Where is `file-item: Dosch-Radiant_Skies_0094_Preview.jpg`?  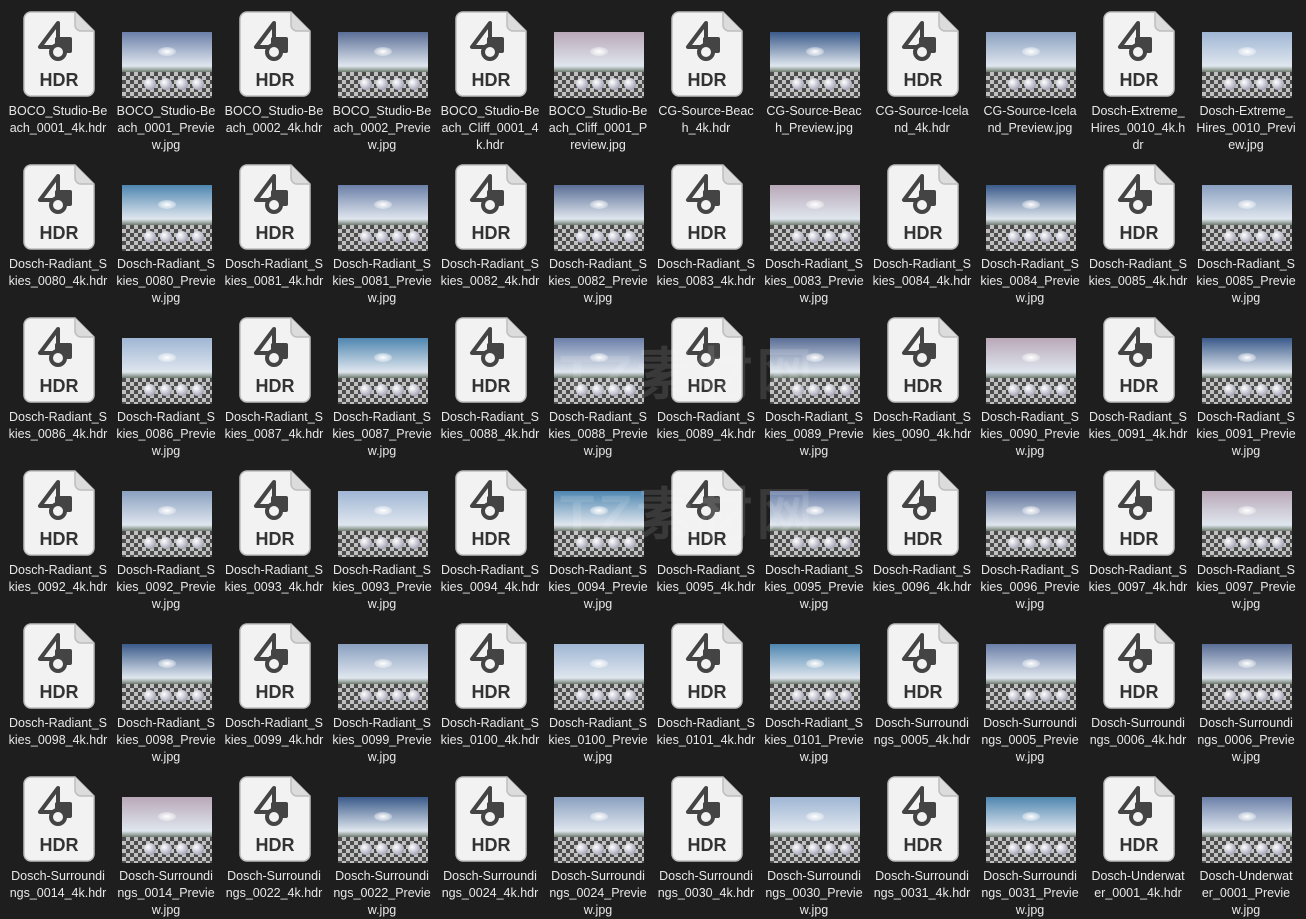 file-item: Dosch-Radiant_Skies_0094_Preview.jpg is located at coordinates (598, 535).